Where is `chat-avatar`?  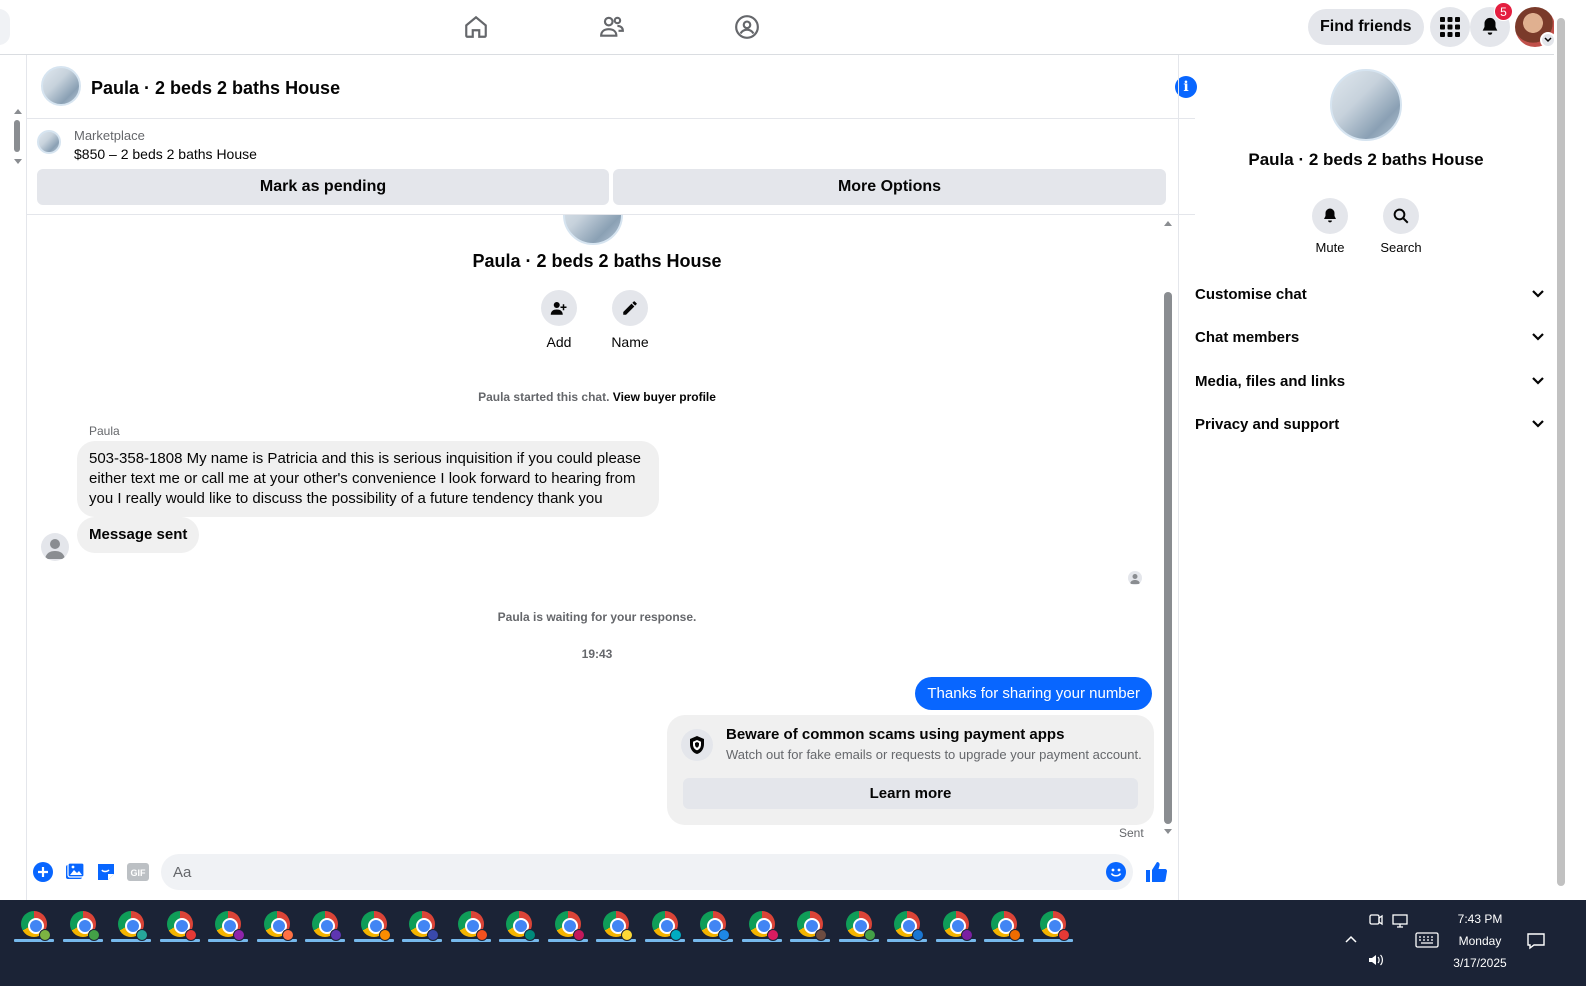 chat-avatar is located at coordinates (61, 86).